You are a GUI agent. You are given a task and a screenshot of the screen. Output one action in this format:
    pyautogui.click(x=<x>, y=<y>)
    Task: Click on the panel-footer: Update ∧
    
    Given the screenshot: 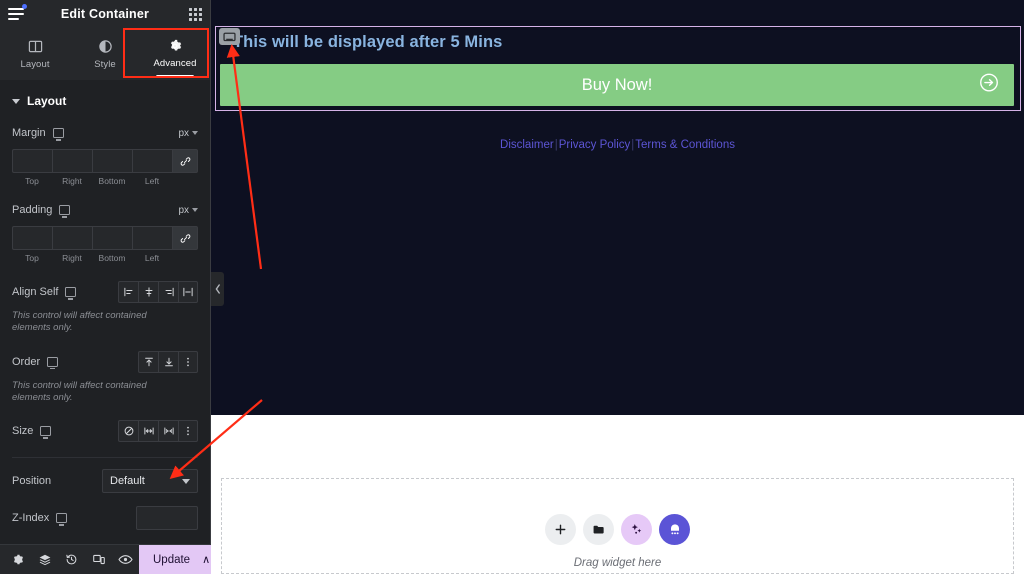 What is the action you would take?
    pyautogui.click(x=110, y=559)
    